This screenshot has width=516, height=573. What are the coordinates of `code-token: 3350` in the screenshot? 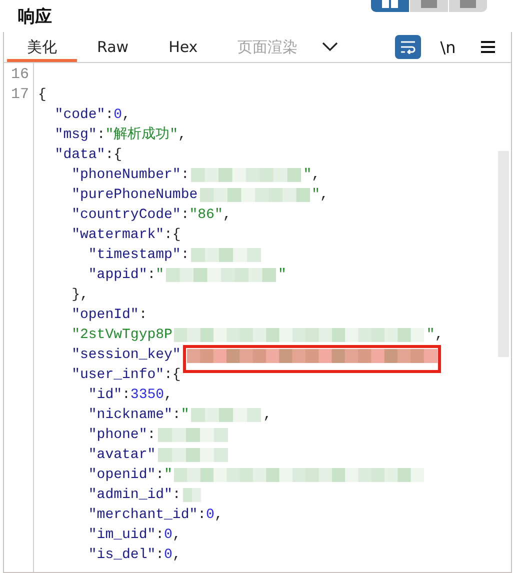 It's located at (147, 395).